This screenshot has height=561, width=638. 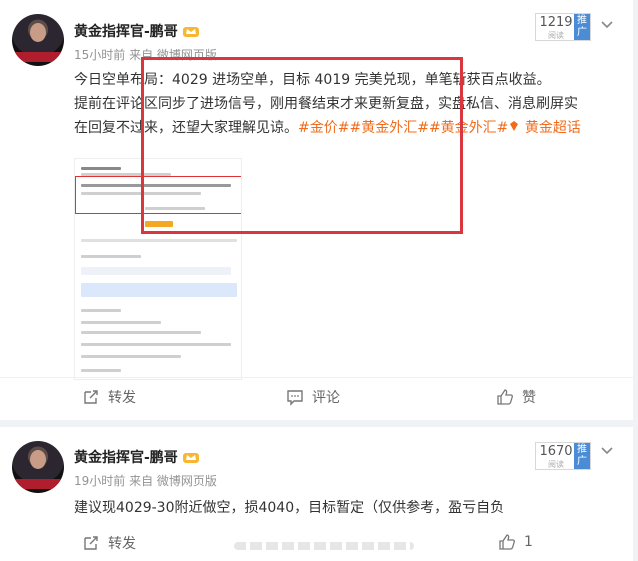 I want to click on super-topic-icon, so click(x=514, y=126).